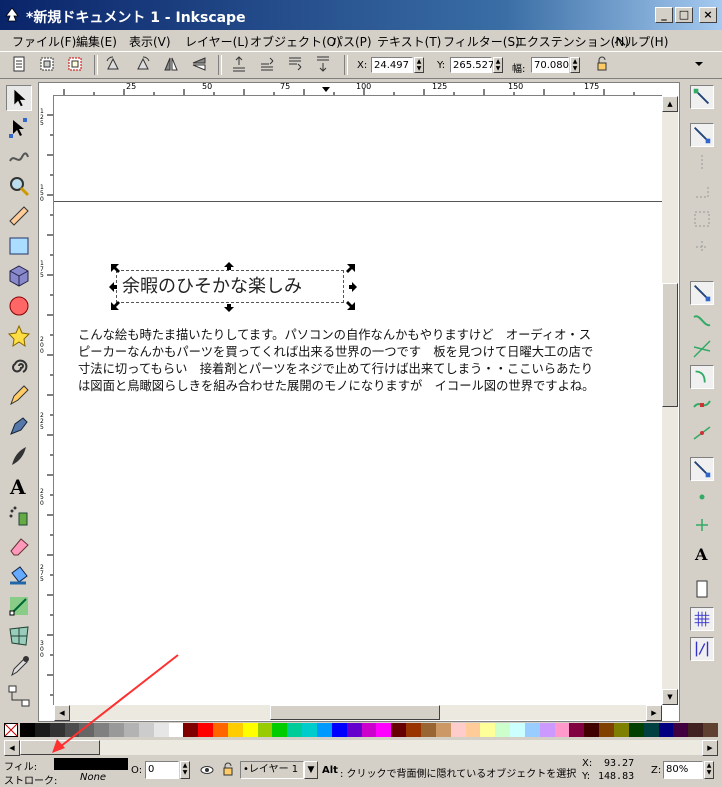 The width and height of the screenshot is (722, 787). What do you see at coordinates (664, 15) in the screenshot?
I see `minimize-button: _` at bounding box center [664, 15].